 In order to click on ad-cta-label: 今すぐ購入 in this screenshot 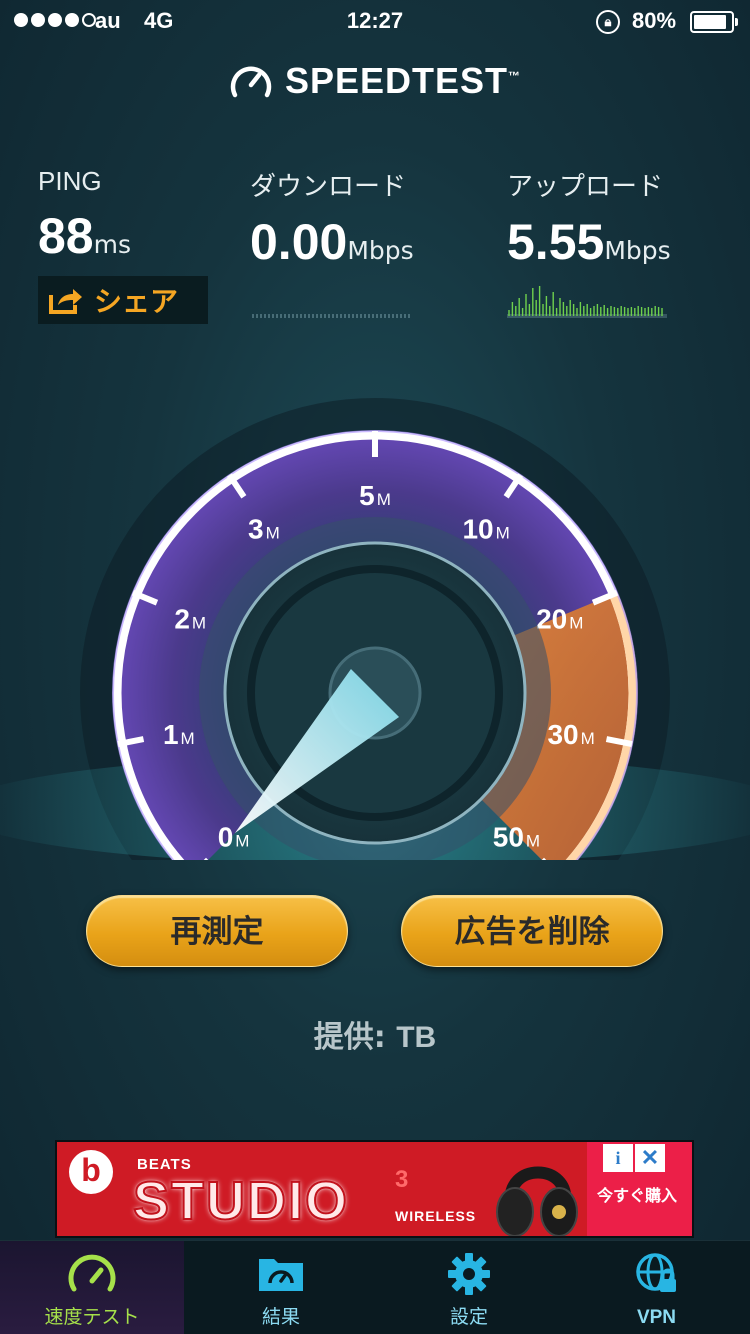, I will do `click(637, 1194)`.